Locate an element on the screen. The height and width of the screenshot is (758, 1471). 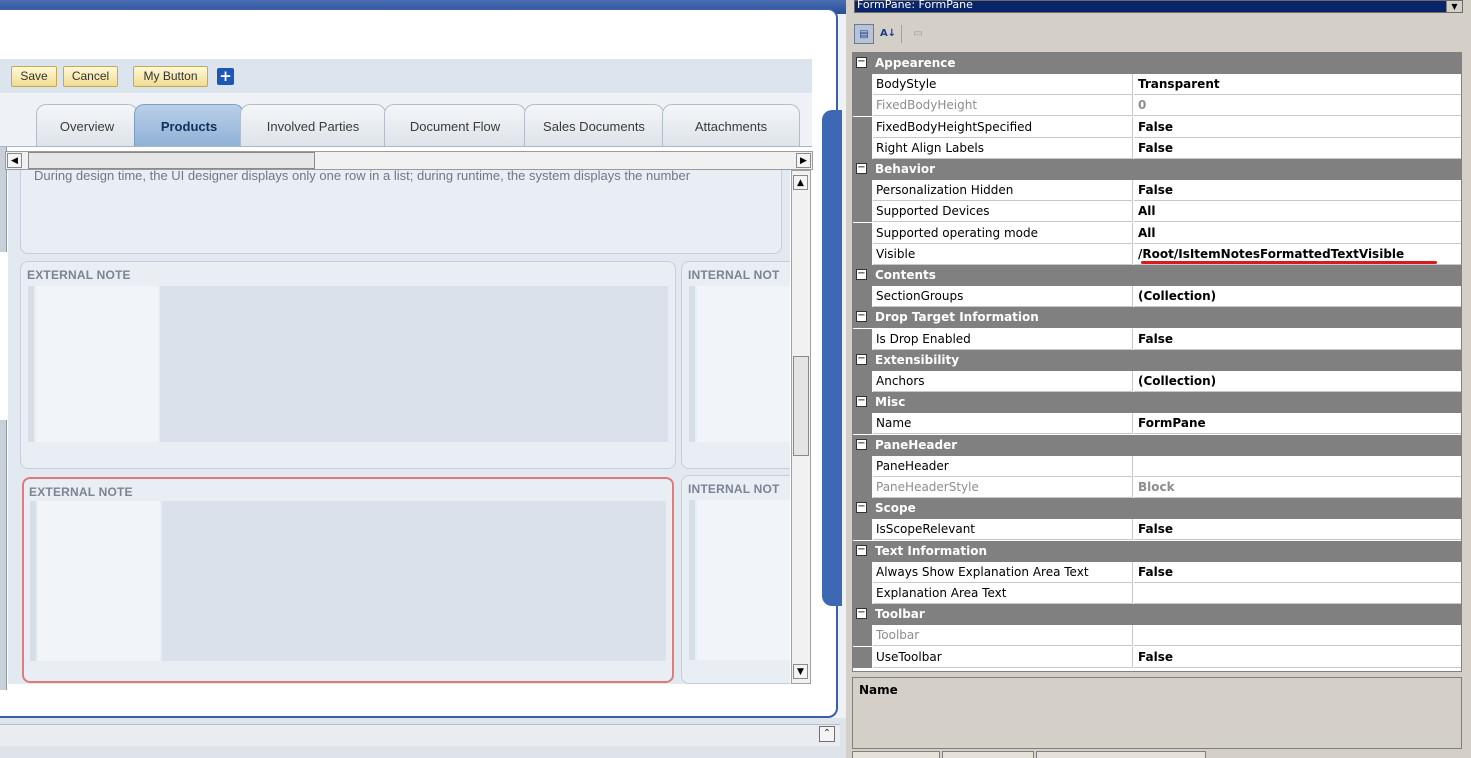
property-pages-icon: ▭ is located at coordinates (918, 34).